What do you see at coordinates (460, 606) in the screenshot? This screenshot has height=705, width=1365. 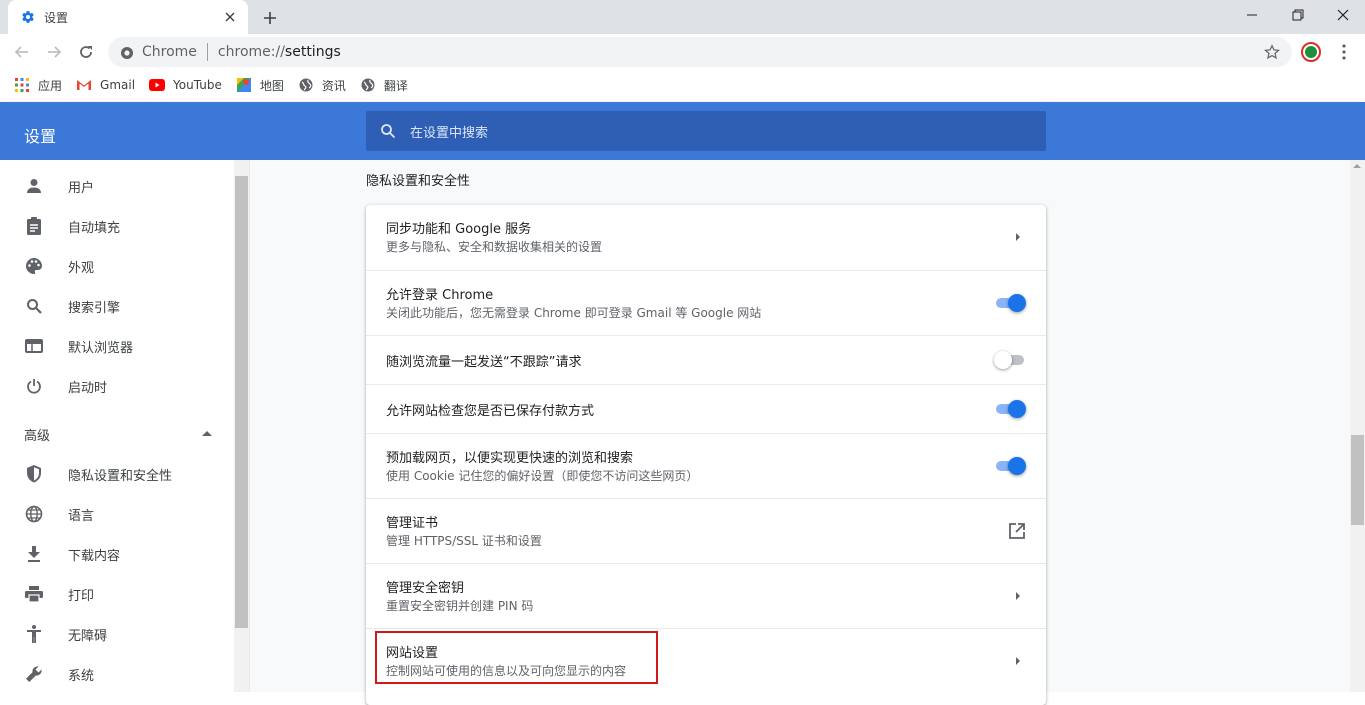 I see `row-subtitle: 重置安全密钥并创建 PIN 码` at bounding box center [460, 606].